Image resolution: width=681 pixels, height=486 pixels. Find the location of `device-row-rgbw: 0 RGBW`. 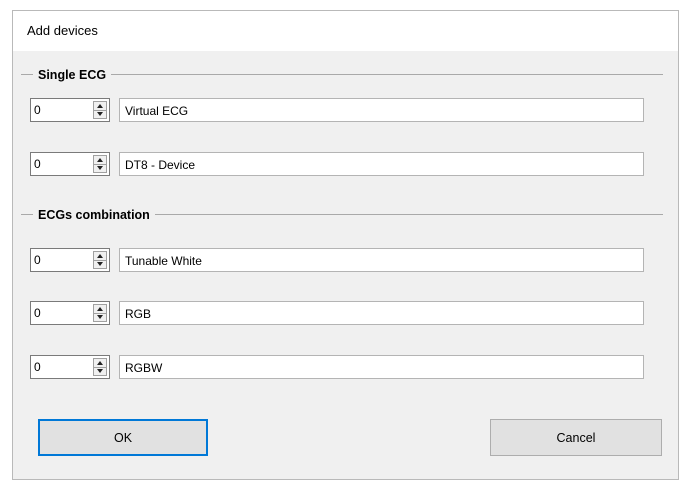

device-row-rgbw: 0 RGBW is located at coordinates (337, 367).